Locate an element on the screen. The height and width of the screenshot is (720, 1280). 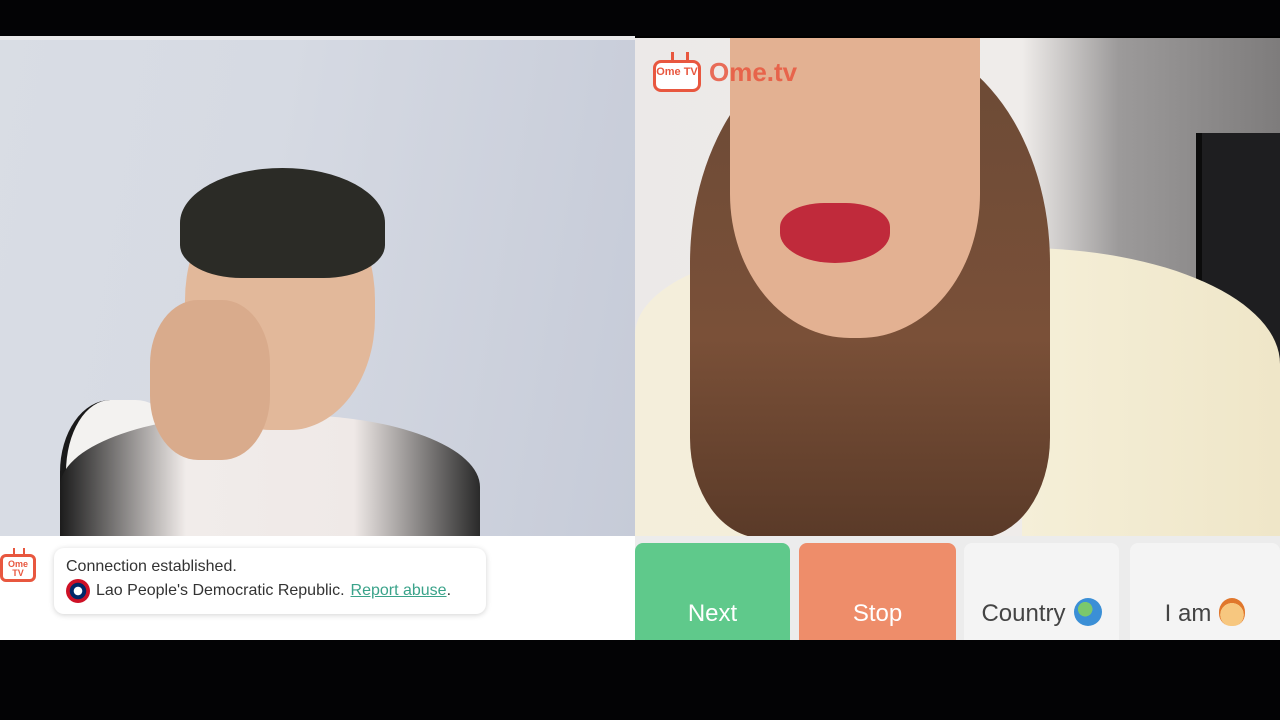
report-abuse-link: Report abuse is located at coordinates (399, 590).